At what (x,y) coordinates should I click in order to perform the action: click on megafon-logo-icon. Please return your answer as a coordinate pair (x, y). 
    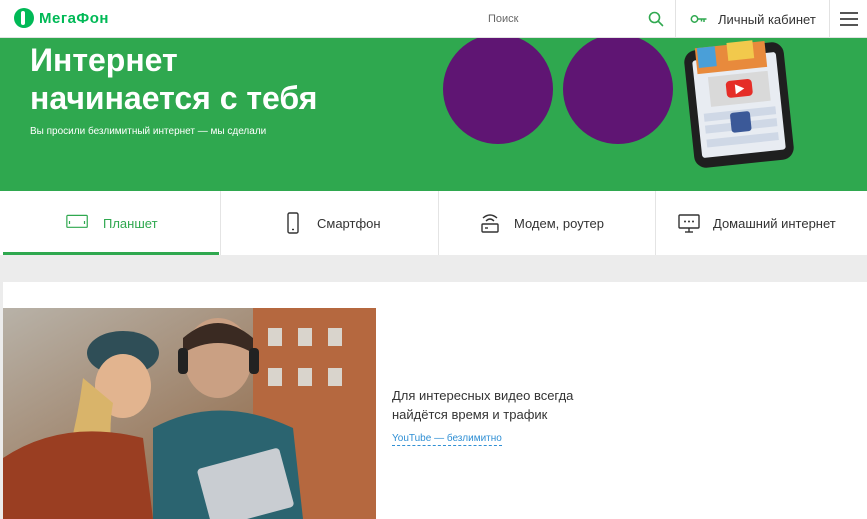
    Looking at the image, I should click on (24, 18).